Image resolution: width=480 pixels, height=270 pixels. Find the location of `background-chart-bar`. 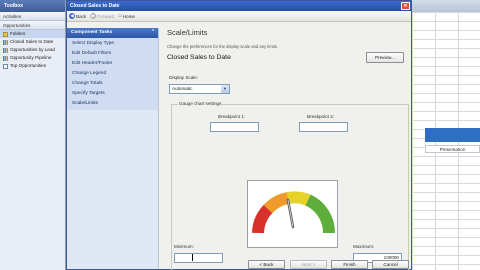

background-chart-bar is located at coordinates (452, 135).